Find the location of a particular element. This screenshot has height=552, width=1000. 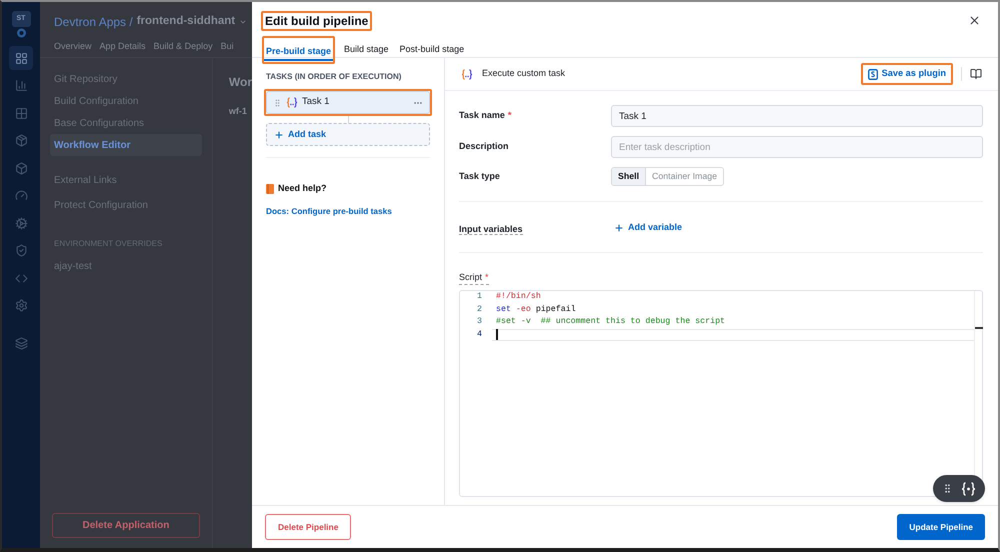

input-variables-label: Input variables is located at coordinates (491, 229).